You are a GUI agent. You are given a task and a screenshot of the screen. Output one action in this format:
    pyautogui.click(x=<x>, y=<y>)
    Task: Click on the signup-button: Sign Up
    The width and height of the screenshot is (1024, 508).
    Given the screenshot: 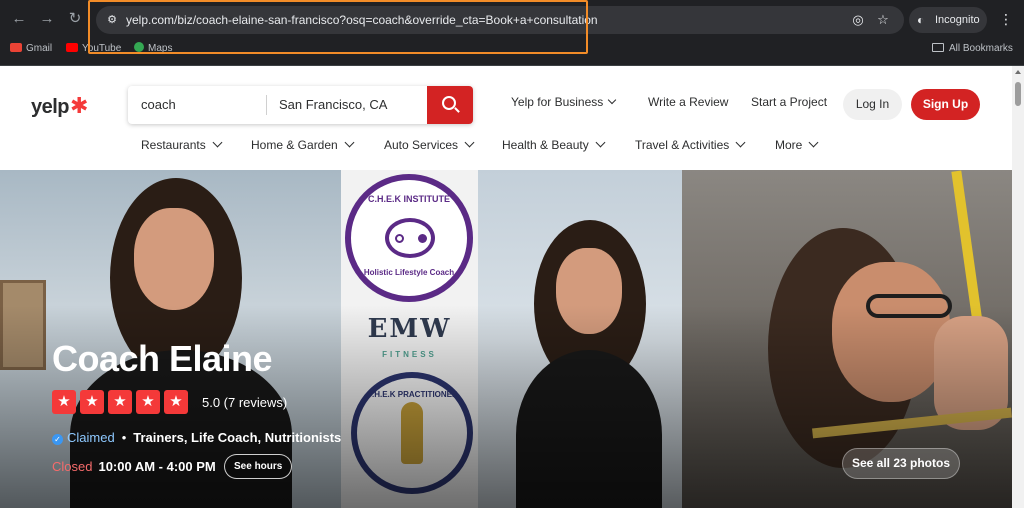 What is the action you would take?
    pyautogui.click(x=945, y=104)
    